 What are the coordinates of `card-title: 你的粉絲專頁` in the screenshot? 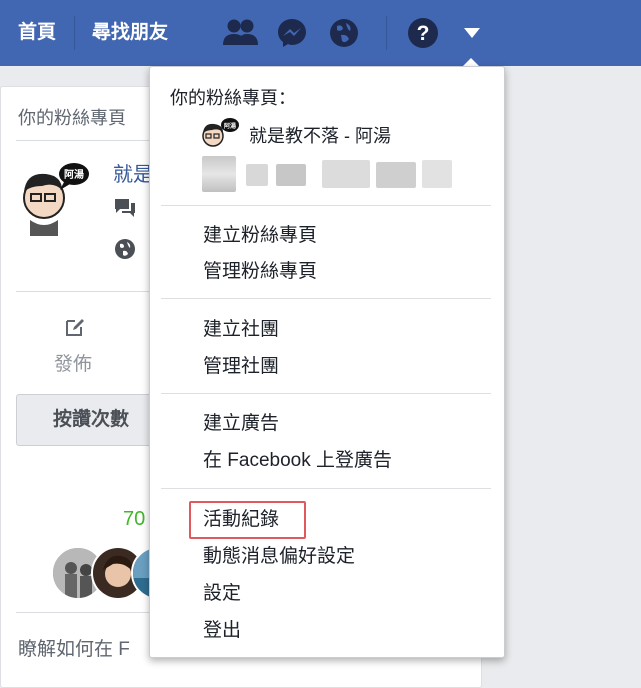 It's located at (72, 118).